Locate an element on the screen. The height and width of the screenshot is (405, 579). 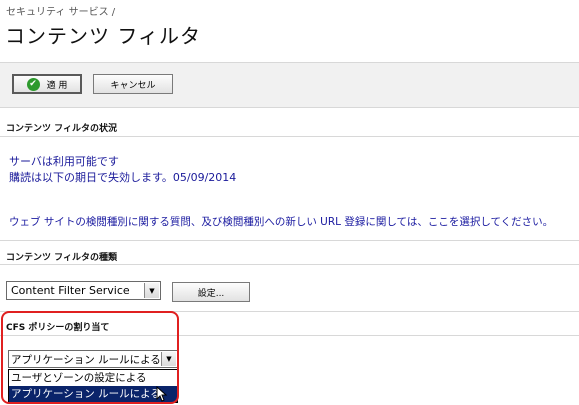
breadcrumb: セキュリティ サービス / is located at coordinates (61, 12).